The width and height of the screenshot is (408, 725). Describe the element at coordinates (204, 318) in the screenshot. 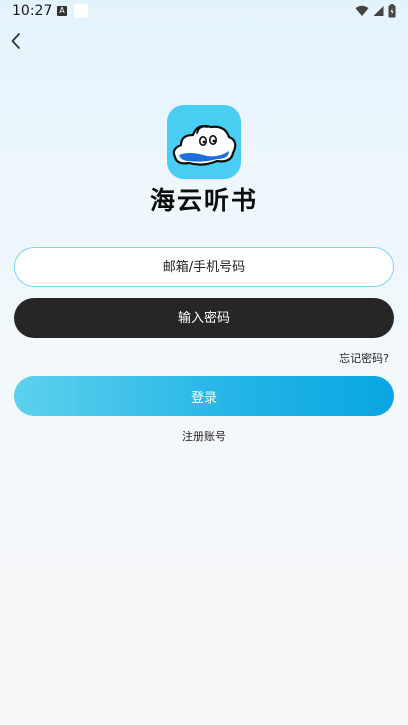

I see `password-input` at that location.